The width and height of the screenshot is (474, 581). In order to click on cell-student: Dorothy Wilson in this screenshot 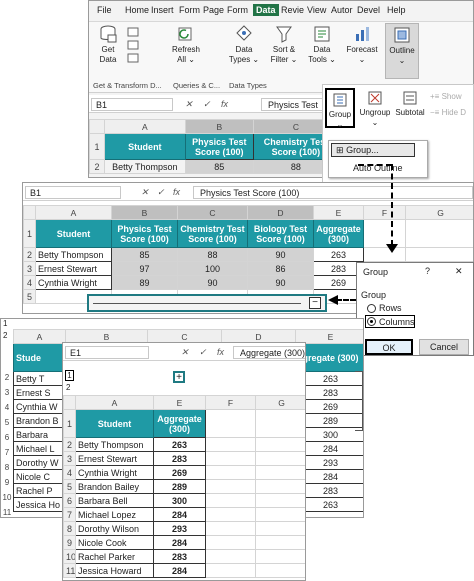, I will do `click(114, 528)`.